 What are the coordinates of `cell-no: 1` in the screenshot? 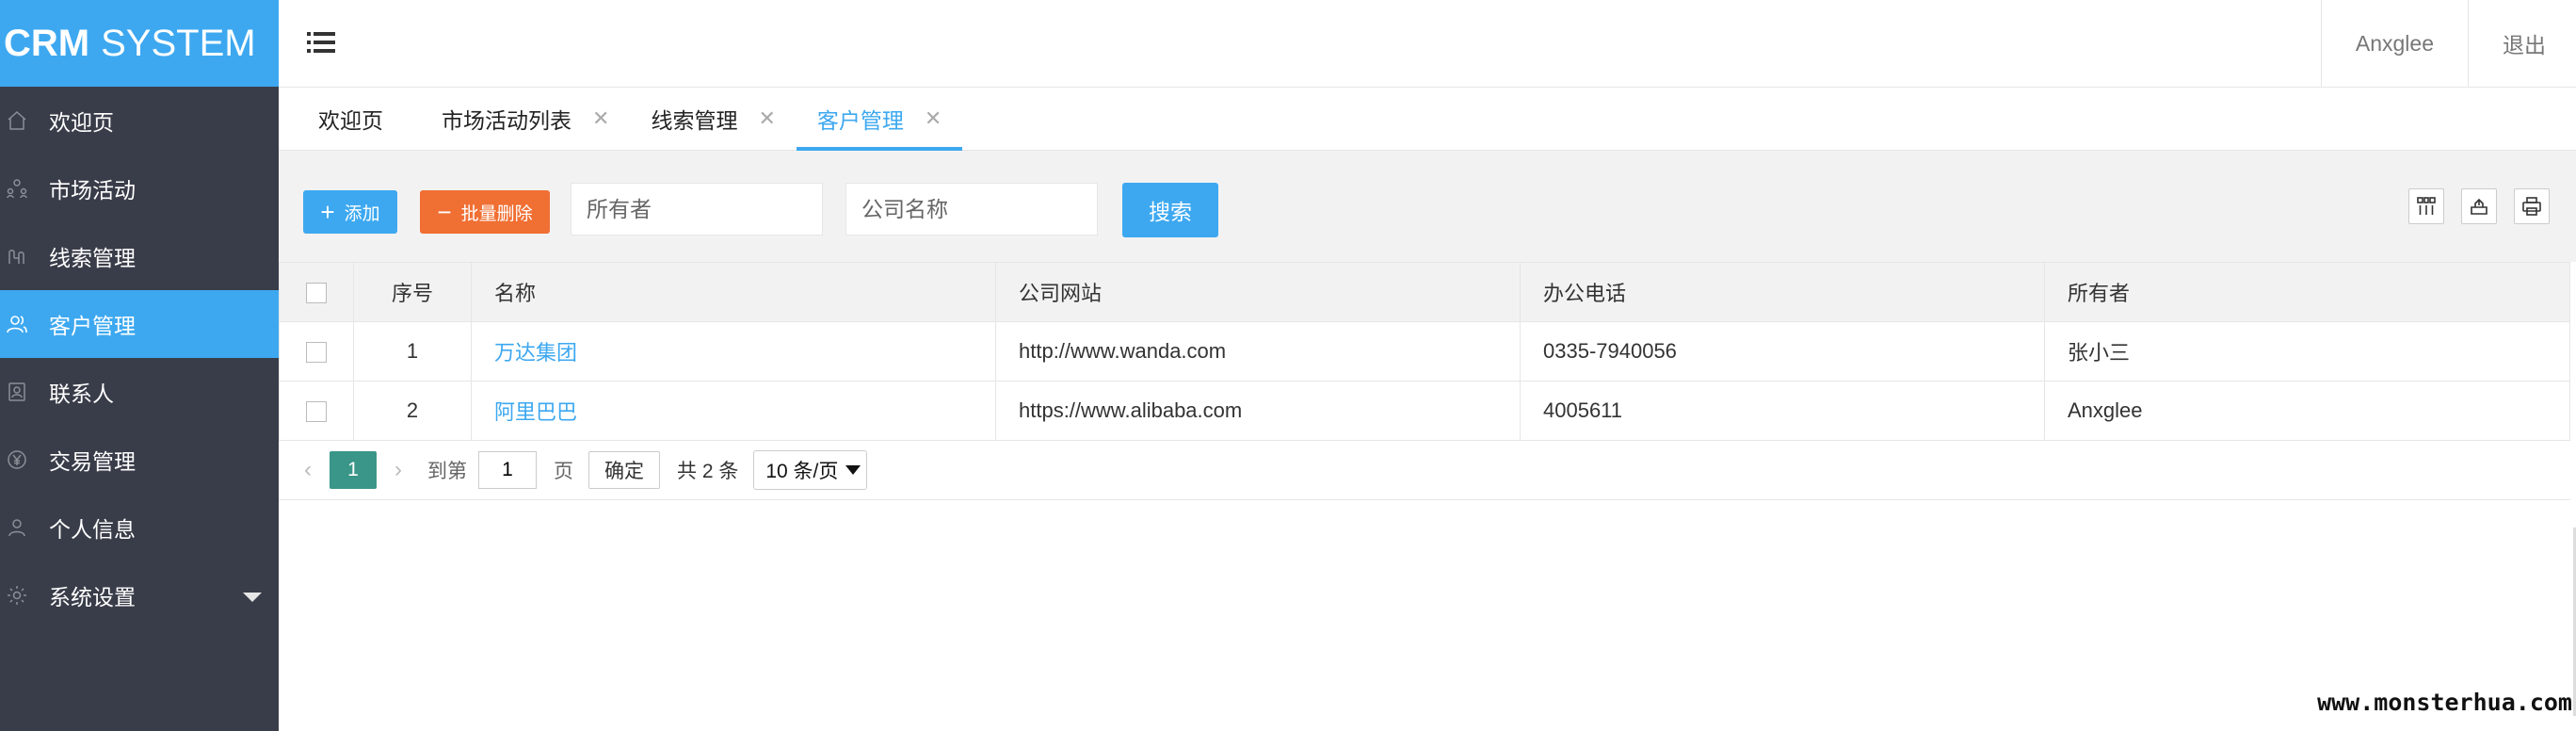 It's located at (412, 352).